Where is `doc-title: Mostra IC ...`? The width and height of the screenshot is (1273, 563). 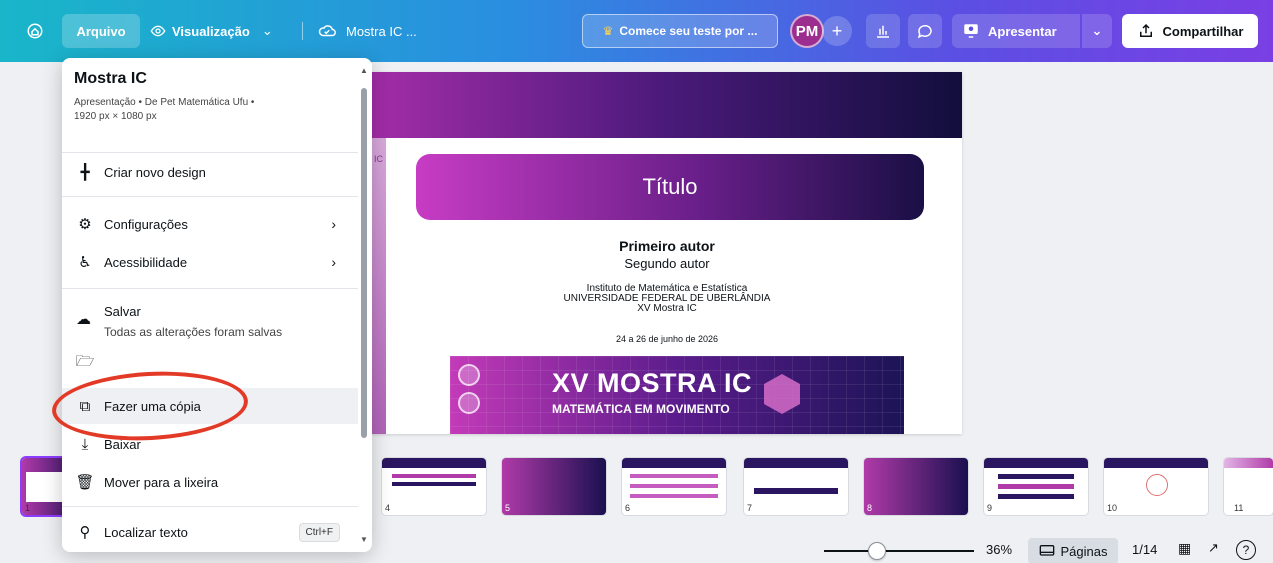 doc-title: Mostra IC ... is located at coordinates (381, 31).